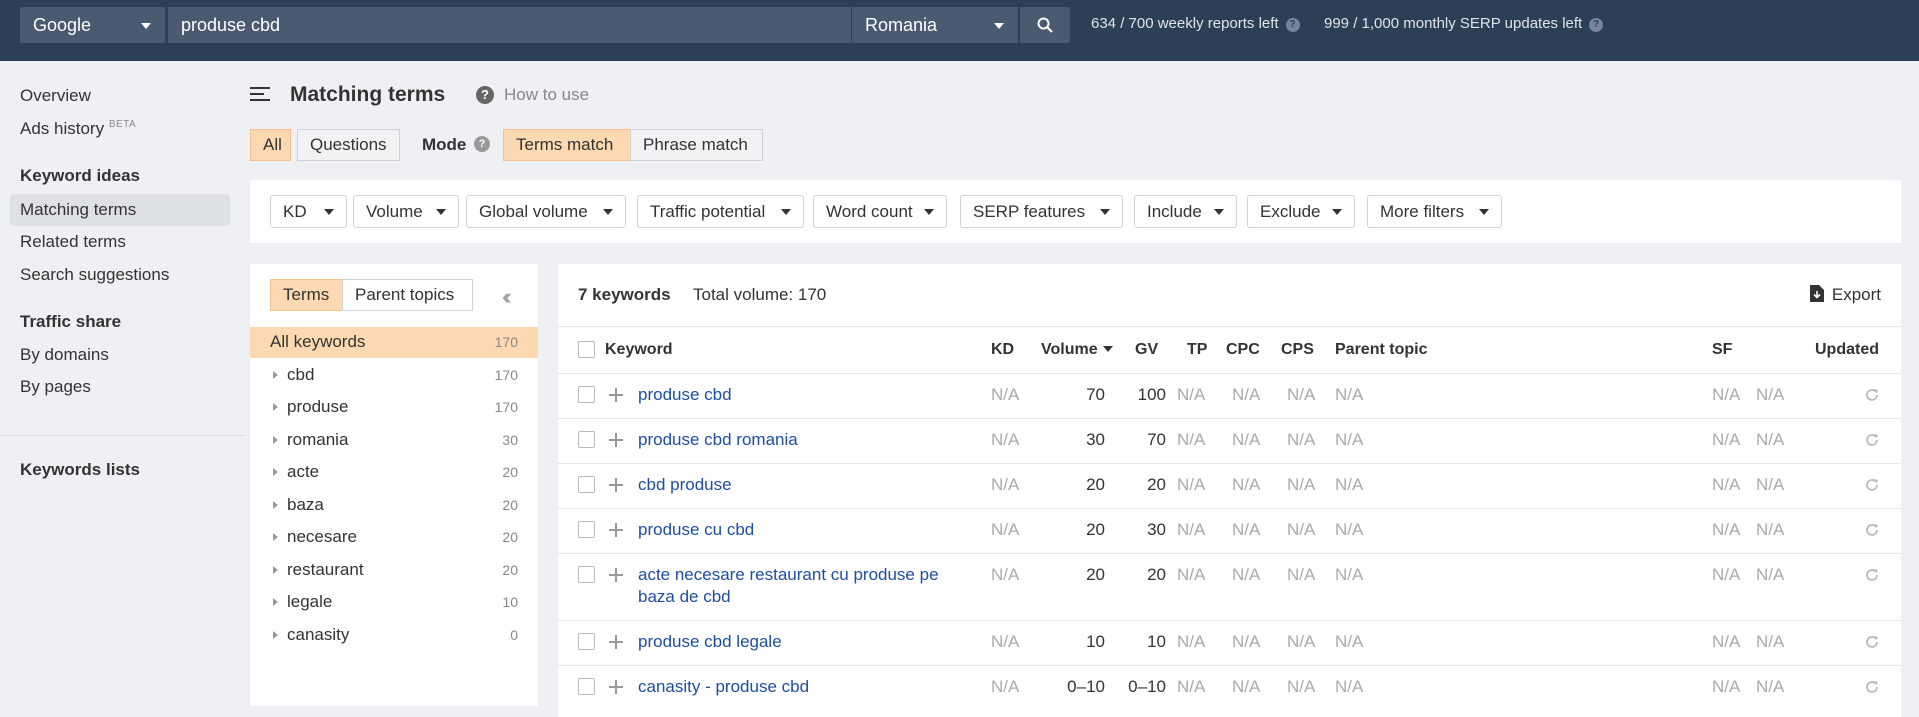  What do you see at coordinates (1847, 350) in the screenshot?
I see `column-header-updated: Updated` at bounding box center [1847, 350].